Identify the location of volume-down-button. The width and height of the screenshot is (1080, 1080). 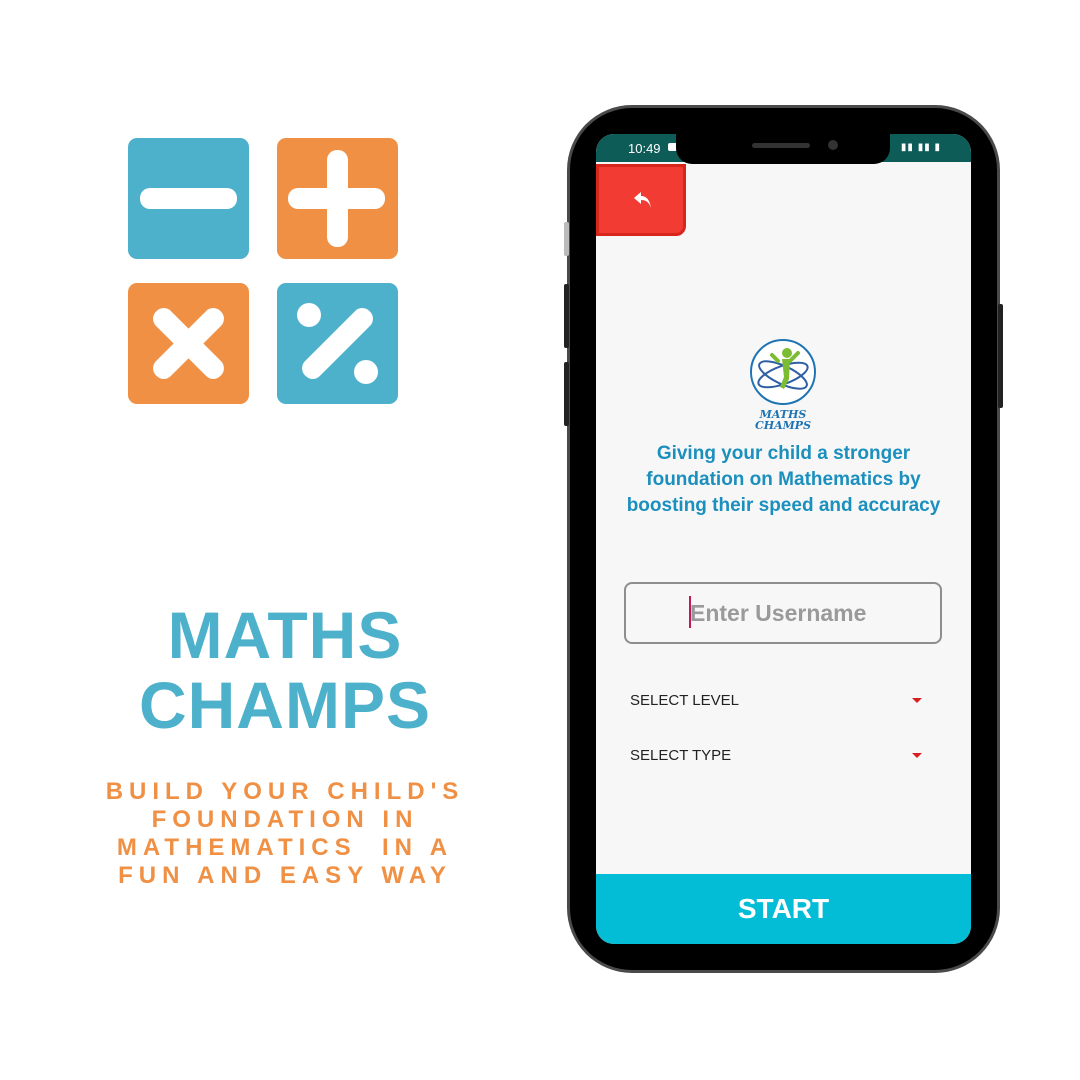
(566, 394).